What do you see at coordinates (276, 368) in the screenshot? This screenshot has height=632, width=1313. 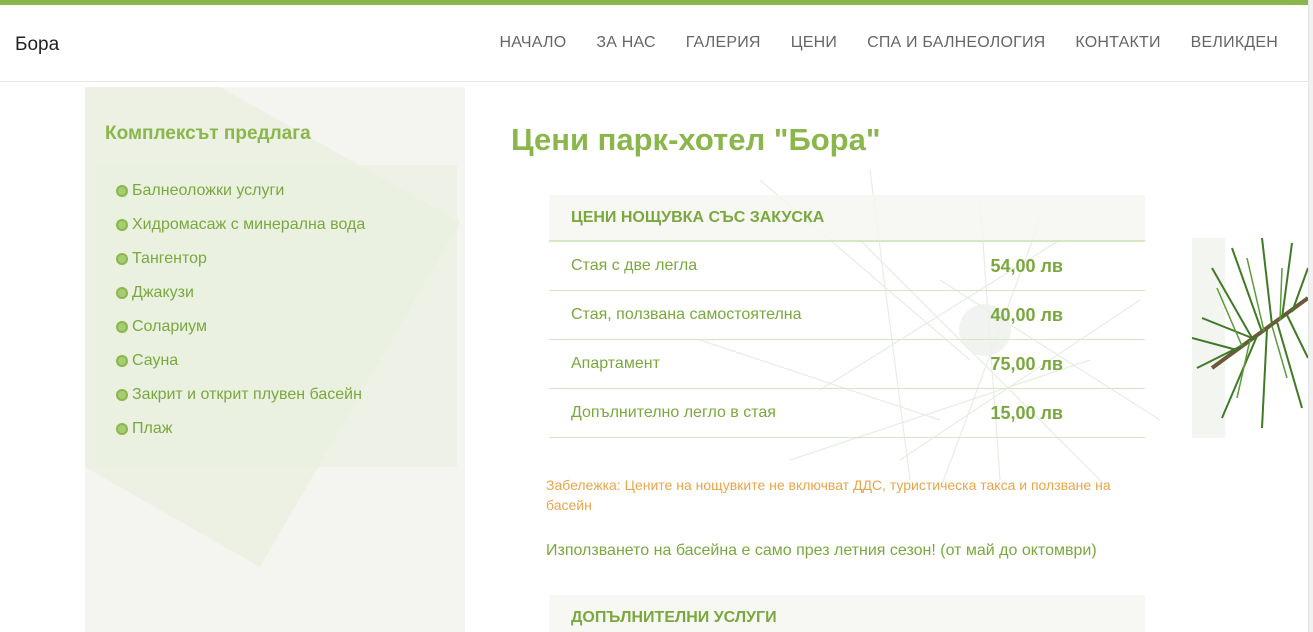 I see `sidebar-item-sauna: Сауна` at bounding box center [276, 368].